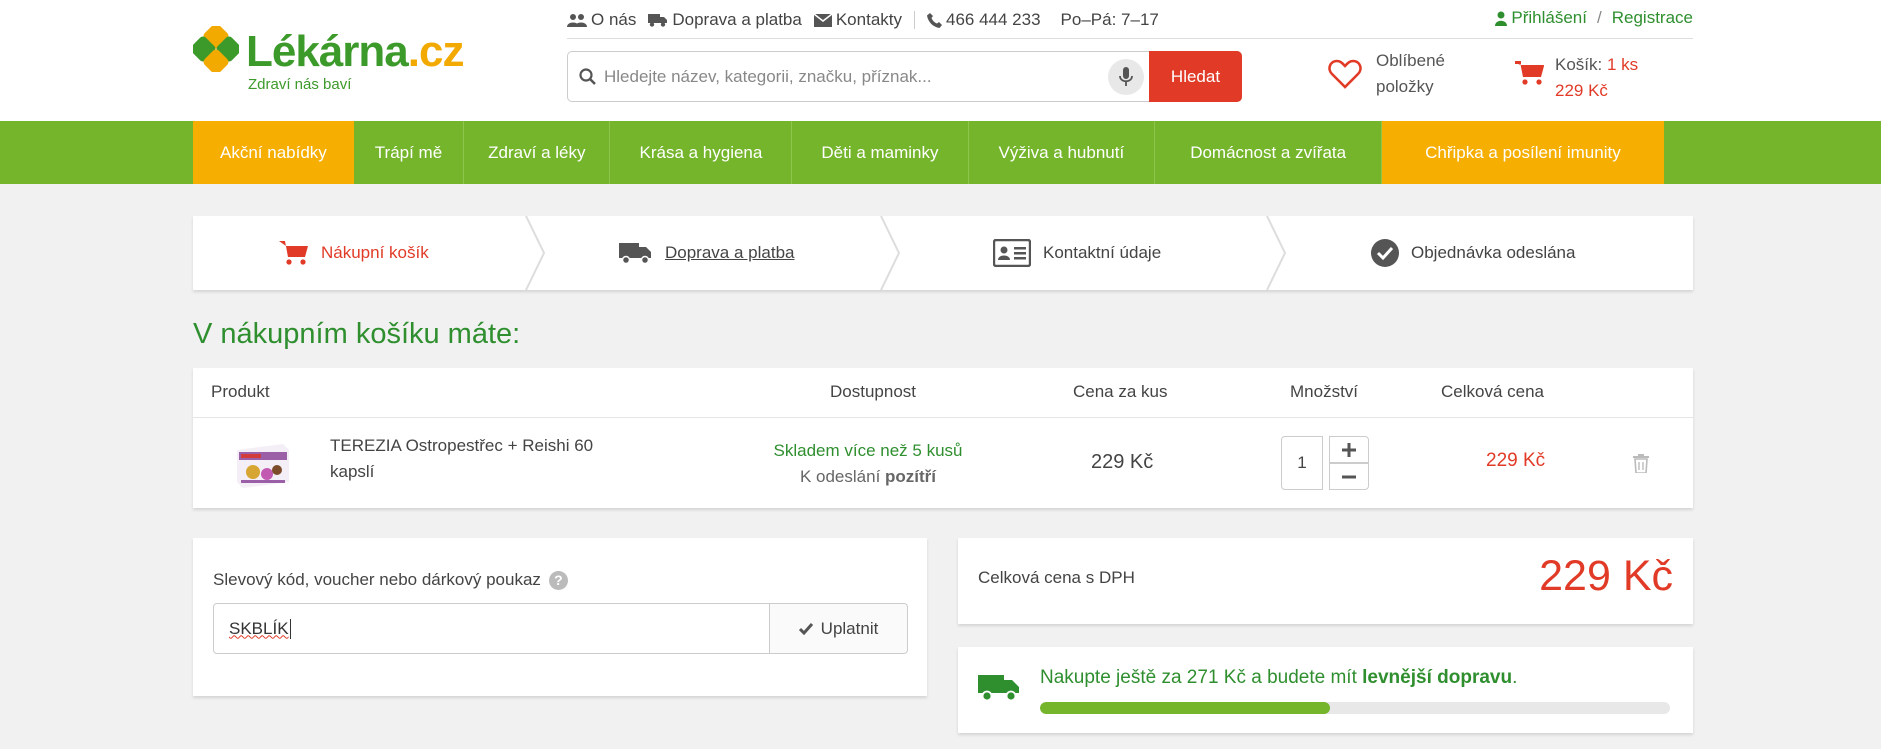  Describe the element at coordinates (357, 334) in the screenshot. I see `page-title: V nákupním košíku máte:` at that location.